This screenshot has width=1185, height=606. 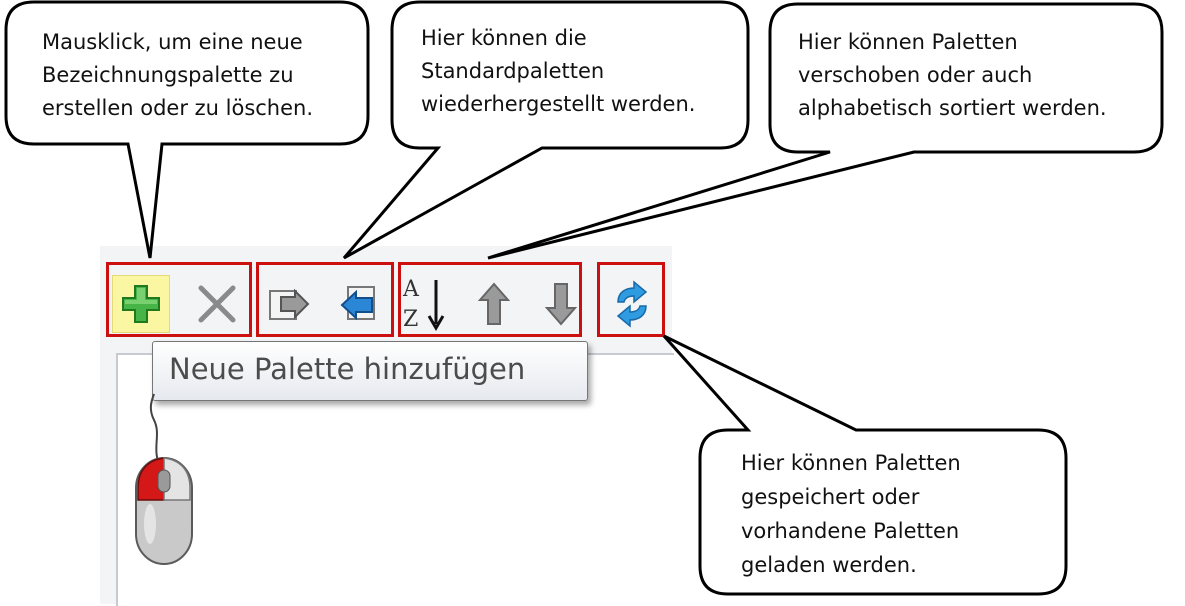 What do you see at coordinates (164, 479) in the screenshot?
I see `mouse-icon` at bounding box center [164, 479].